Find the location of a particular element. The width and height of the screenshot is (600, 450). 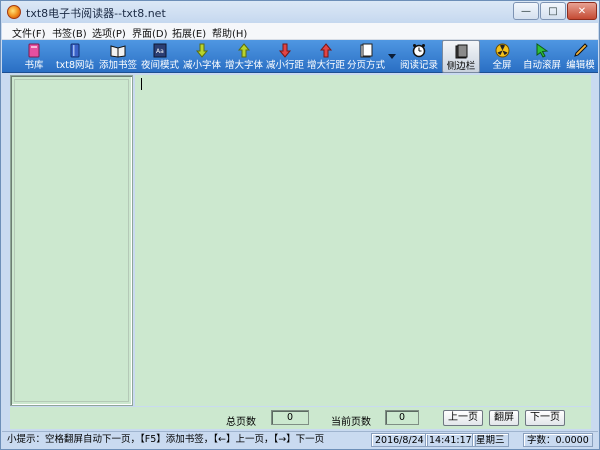

status-tip: 小提示：空格翻屏自动下一页，【F5】添加书签，【←】上一页，【→】下一页 is located at coordinates (166, 439).